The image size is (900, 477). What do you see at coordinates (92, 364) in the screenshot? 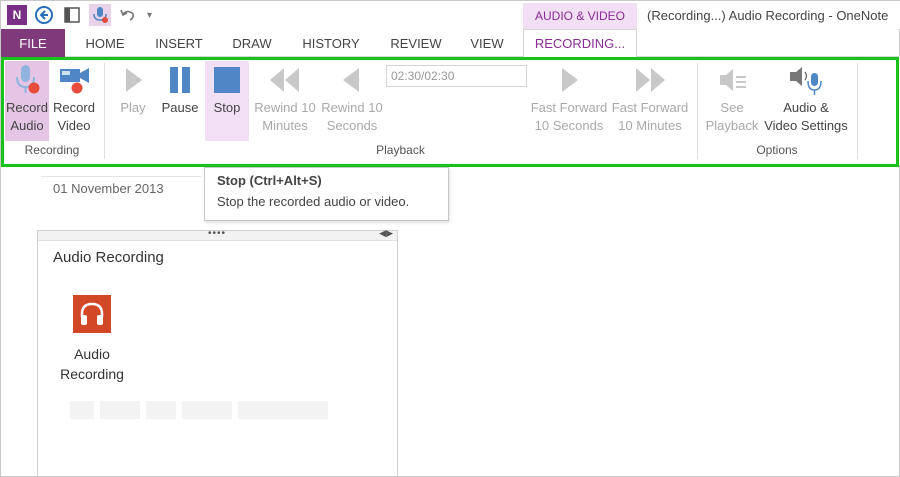
I see `attachment-name: Audio Recording` at bounding box center [92, 364].